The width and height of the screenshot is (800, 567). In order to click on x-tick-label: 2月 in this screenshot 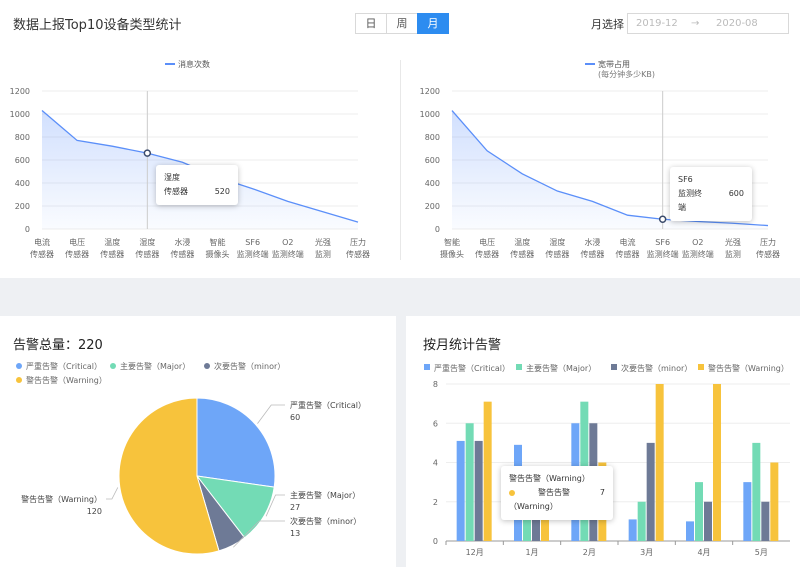, I will do `click(589, 552)`.